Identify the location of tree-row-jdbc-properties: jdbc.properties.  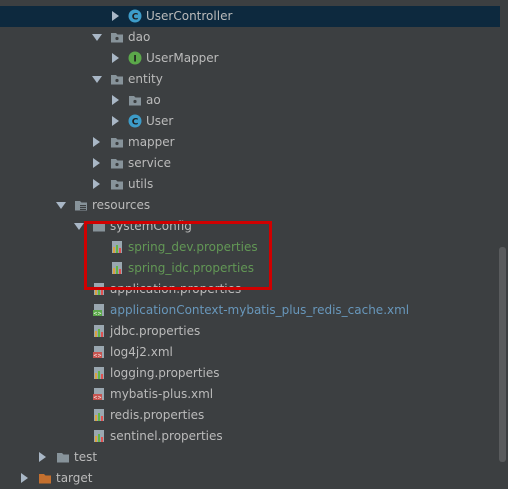
(250, 331).